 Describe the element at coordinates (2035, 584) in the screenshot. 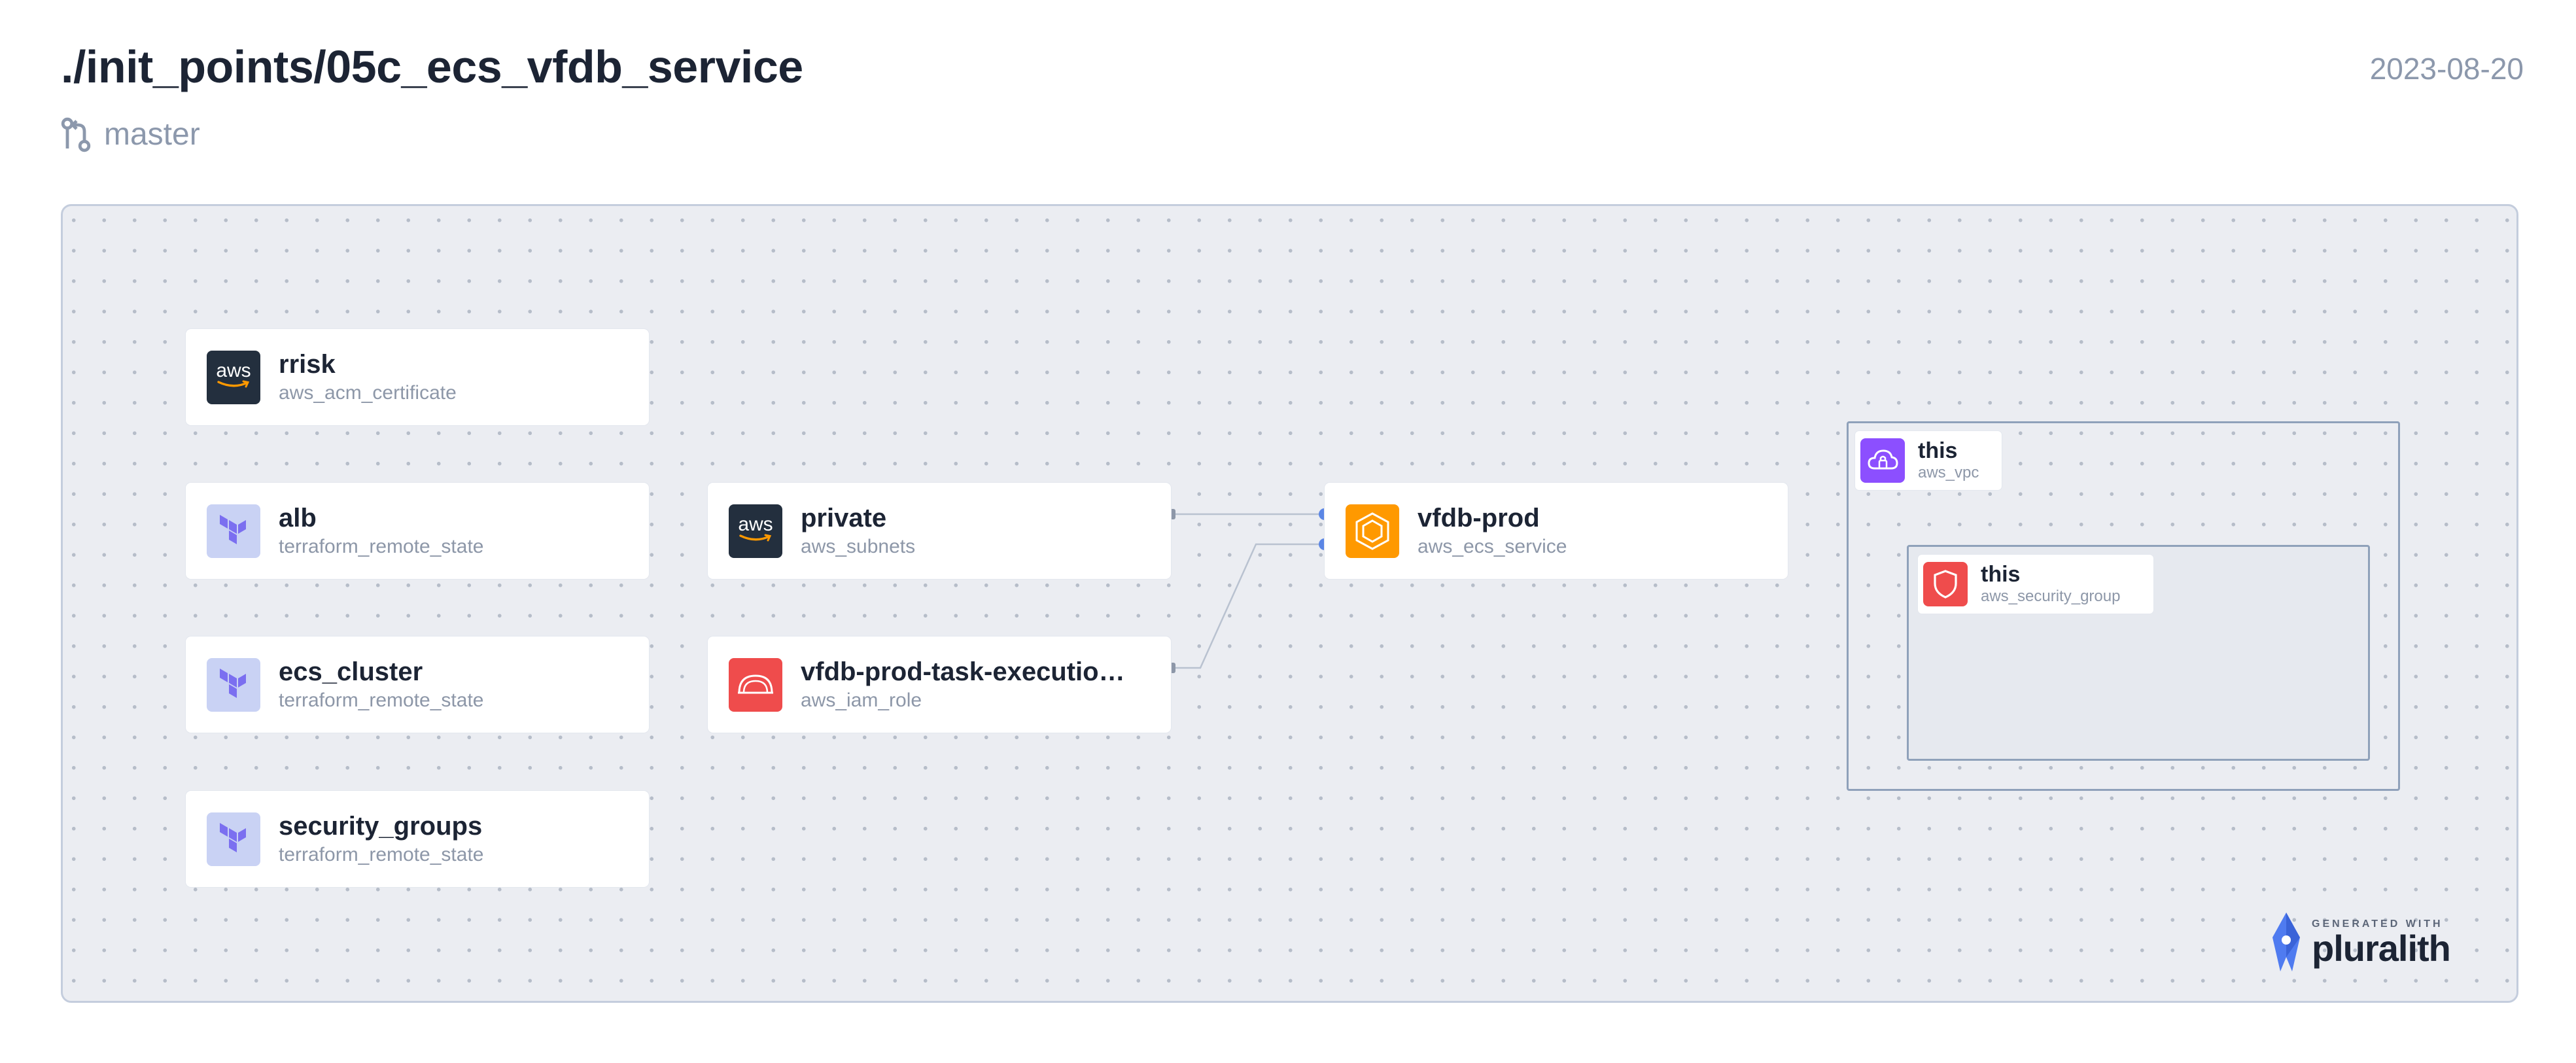

I see `group-security-group-label: this aws_security_group` at that location.